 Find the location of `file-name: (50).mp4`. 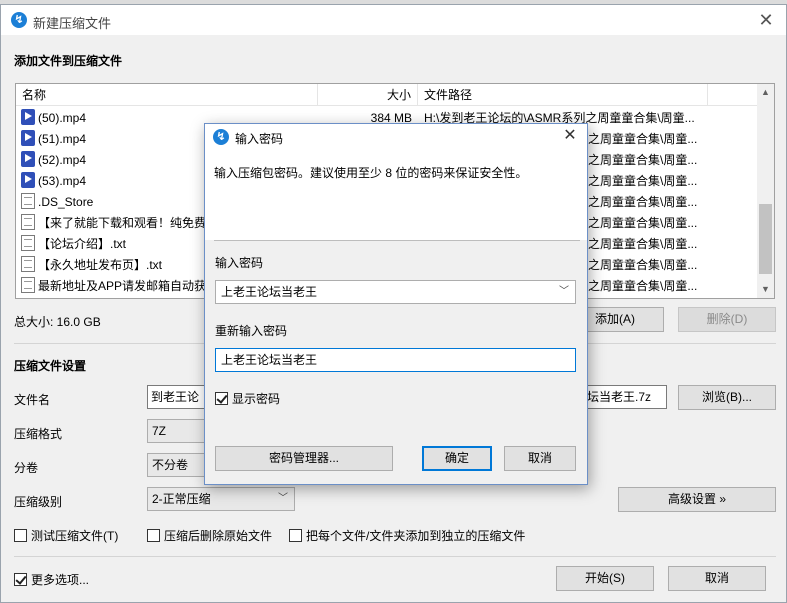

file-name: (50).mp4 is located at coordinates (62, 118).